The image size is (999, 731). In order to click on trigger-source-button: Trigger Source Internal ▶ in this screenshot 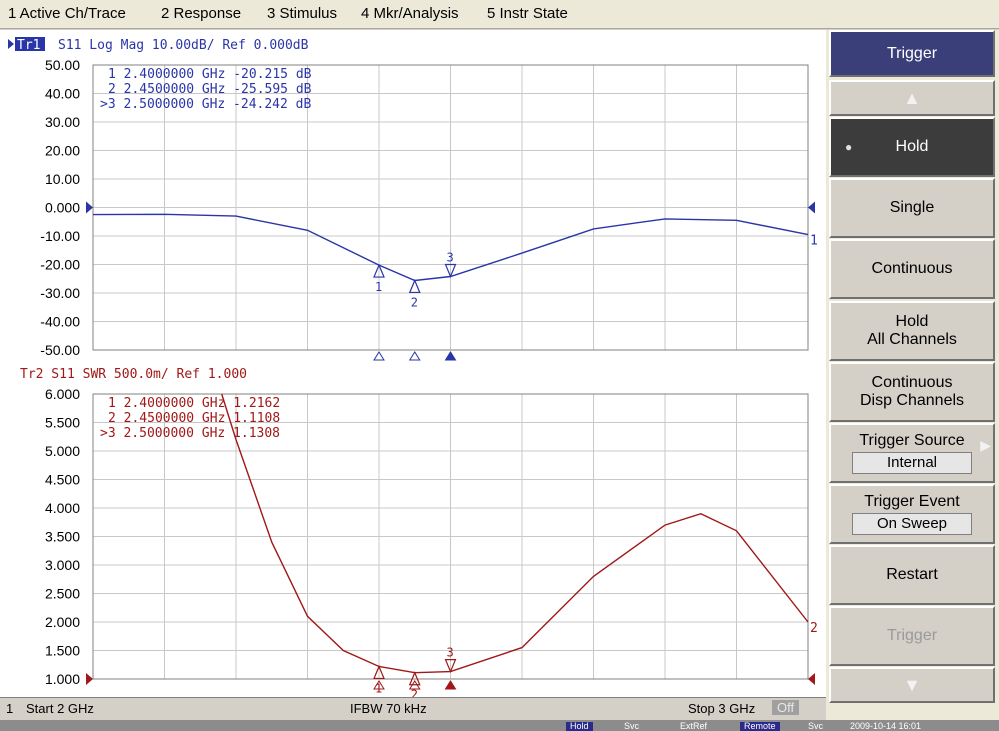, I will do `click(912, 453)`.